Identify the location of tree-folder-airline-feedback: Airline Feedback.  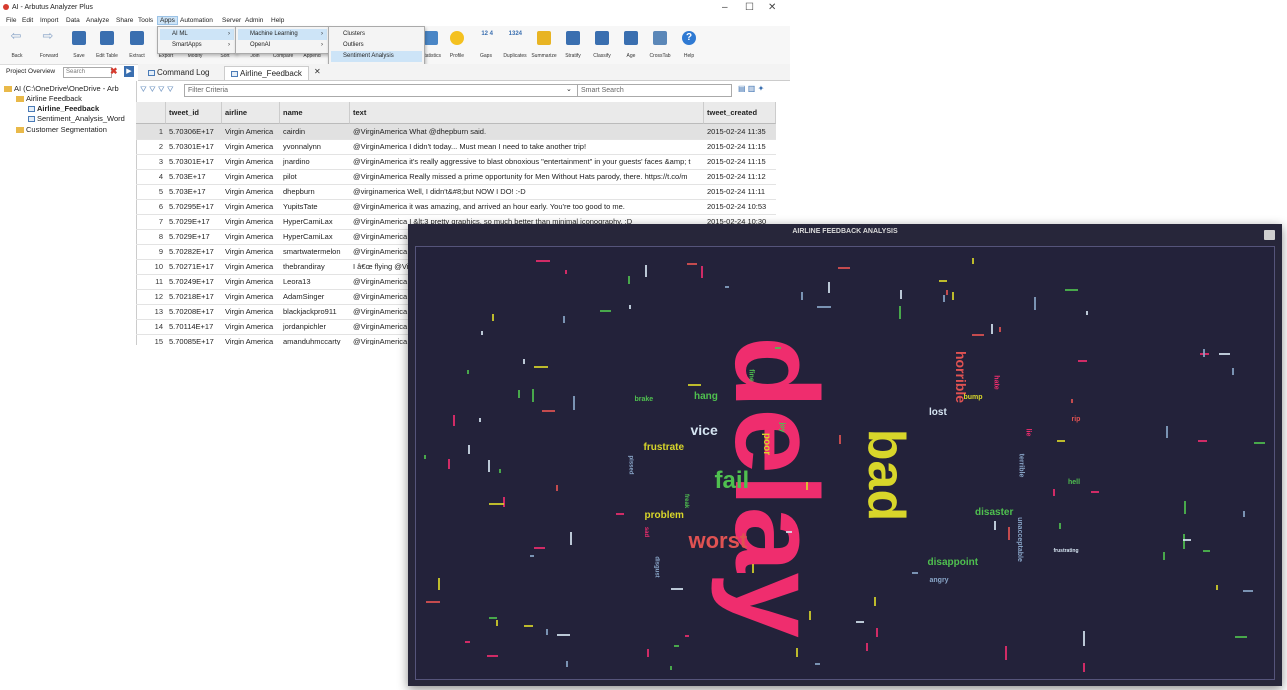
(49, 98).